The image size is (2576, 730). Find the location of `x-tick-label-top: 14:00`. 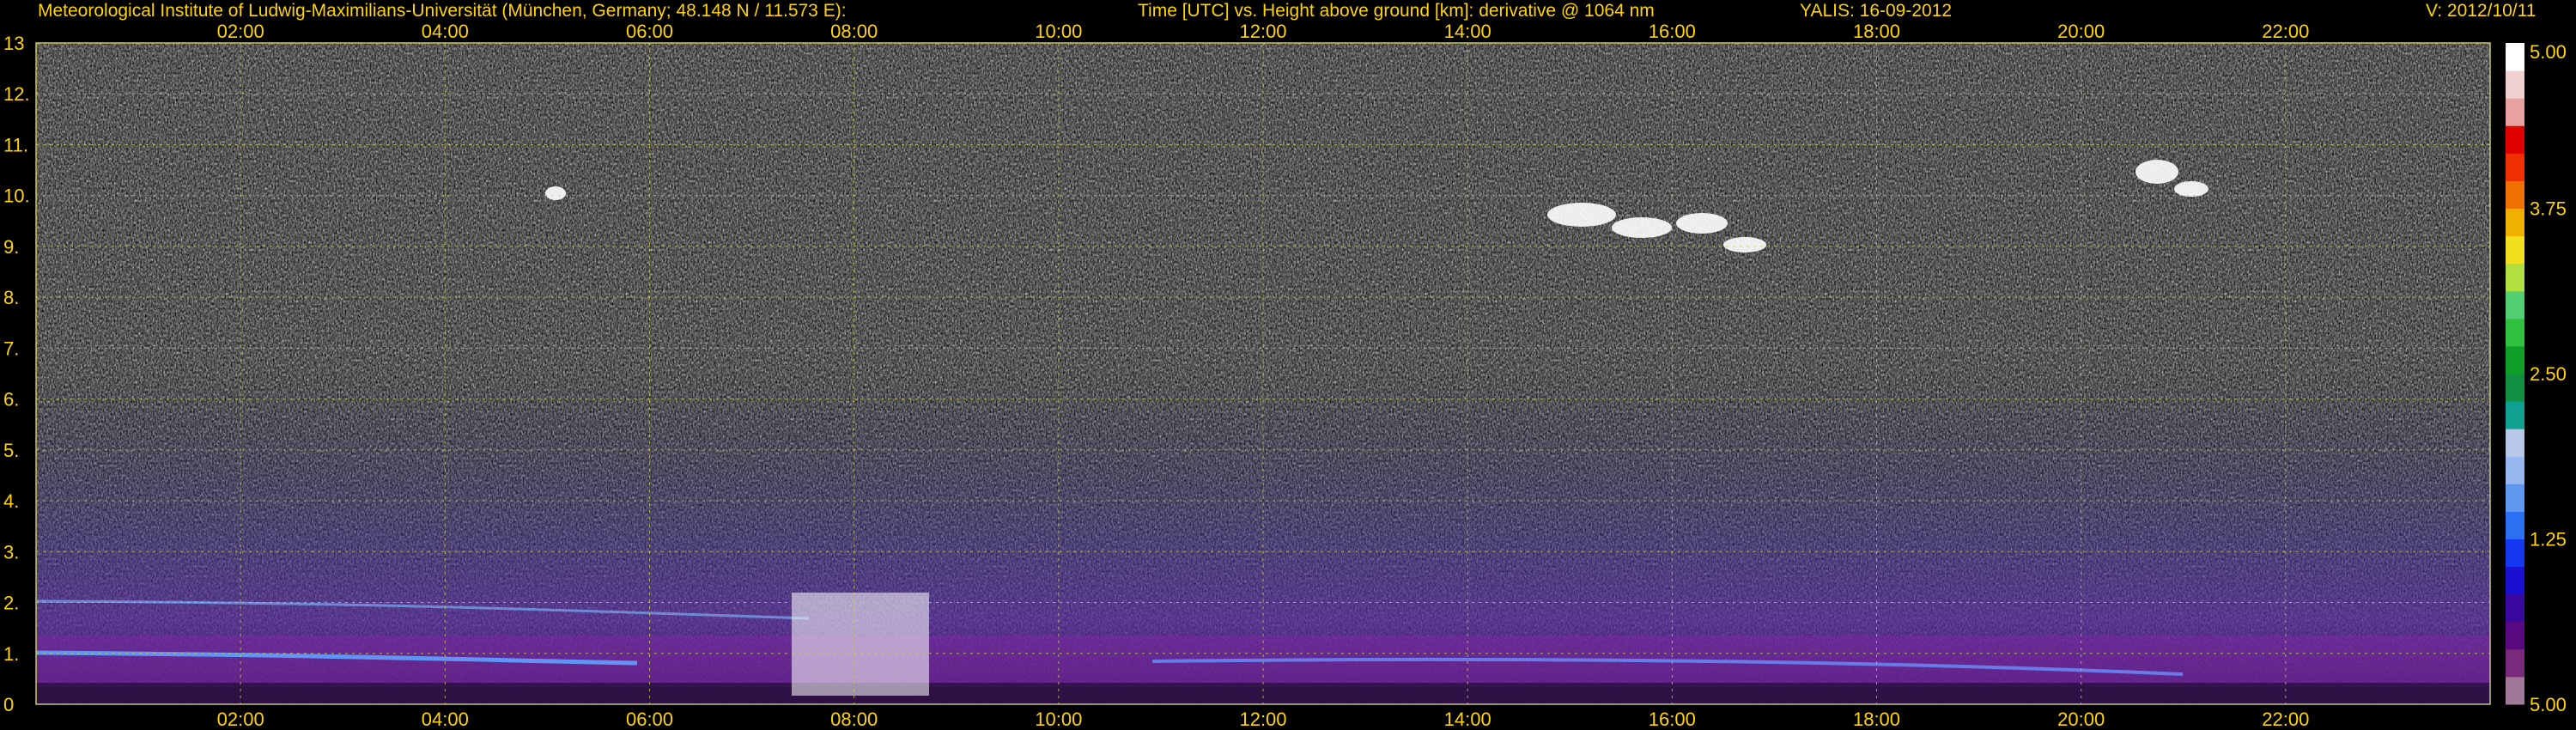

x-tick-label-top: 14:00 is located at coordinates (1468, 31).